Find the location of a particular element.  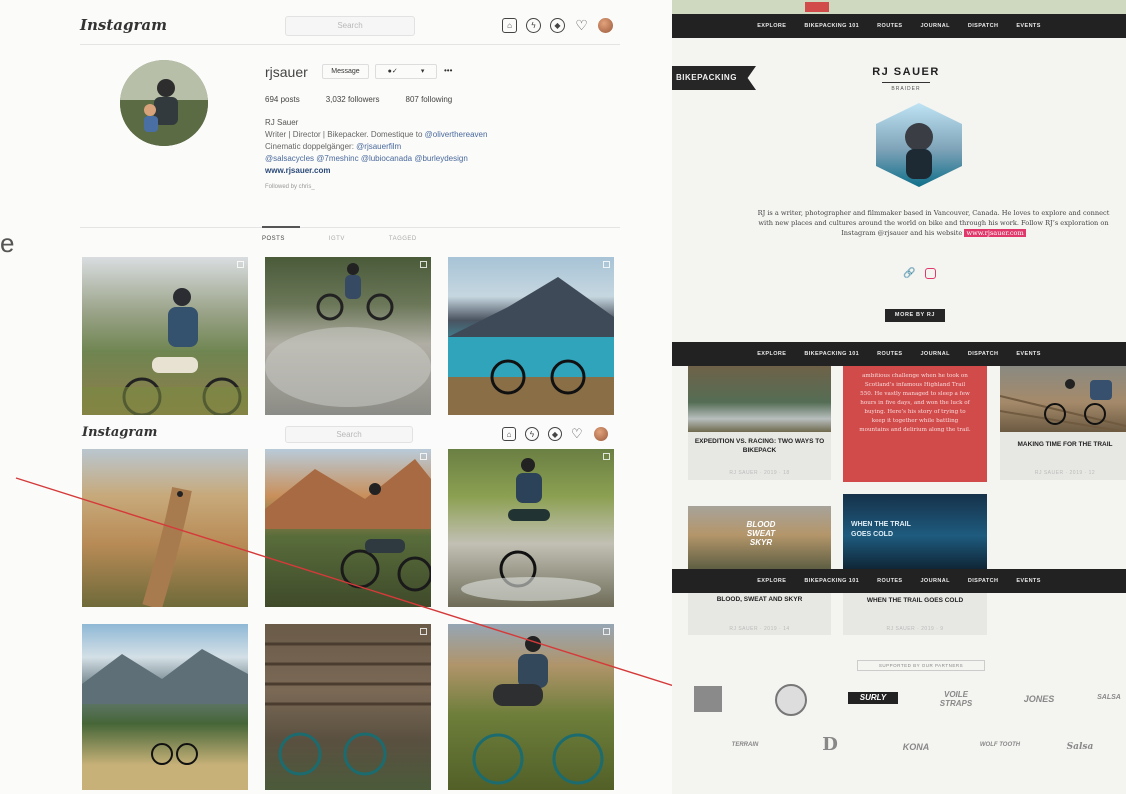

sponsor-logo-voile: VOILE STRAPS is located at coordinates (956, 699).